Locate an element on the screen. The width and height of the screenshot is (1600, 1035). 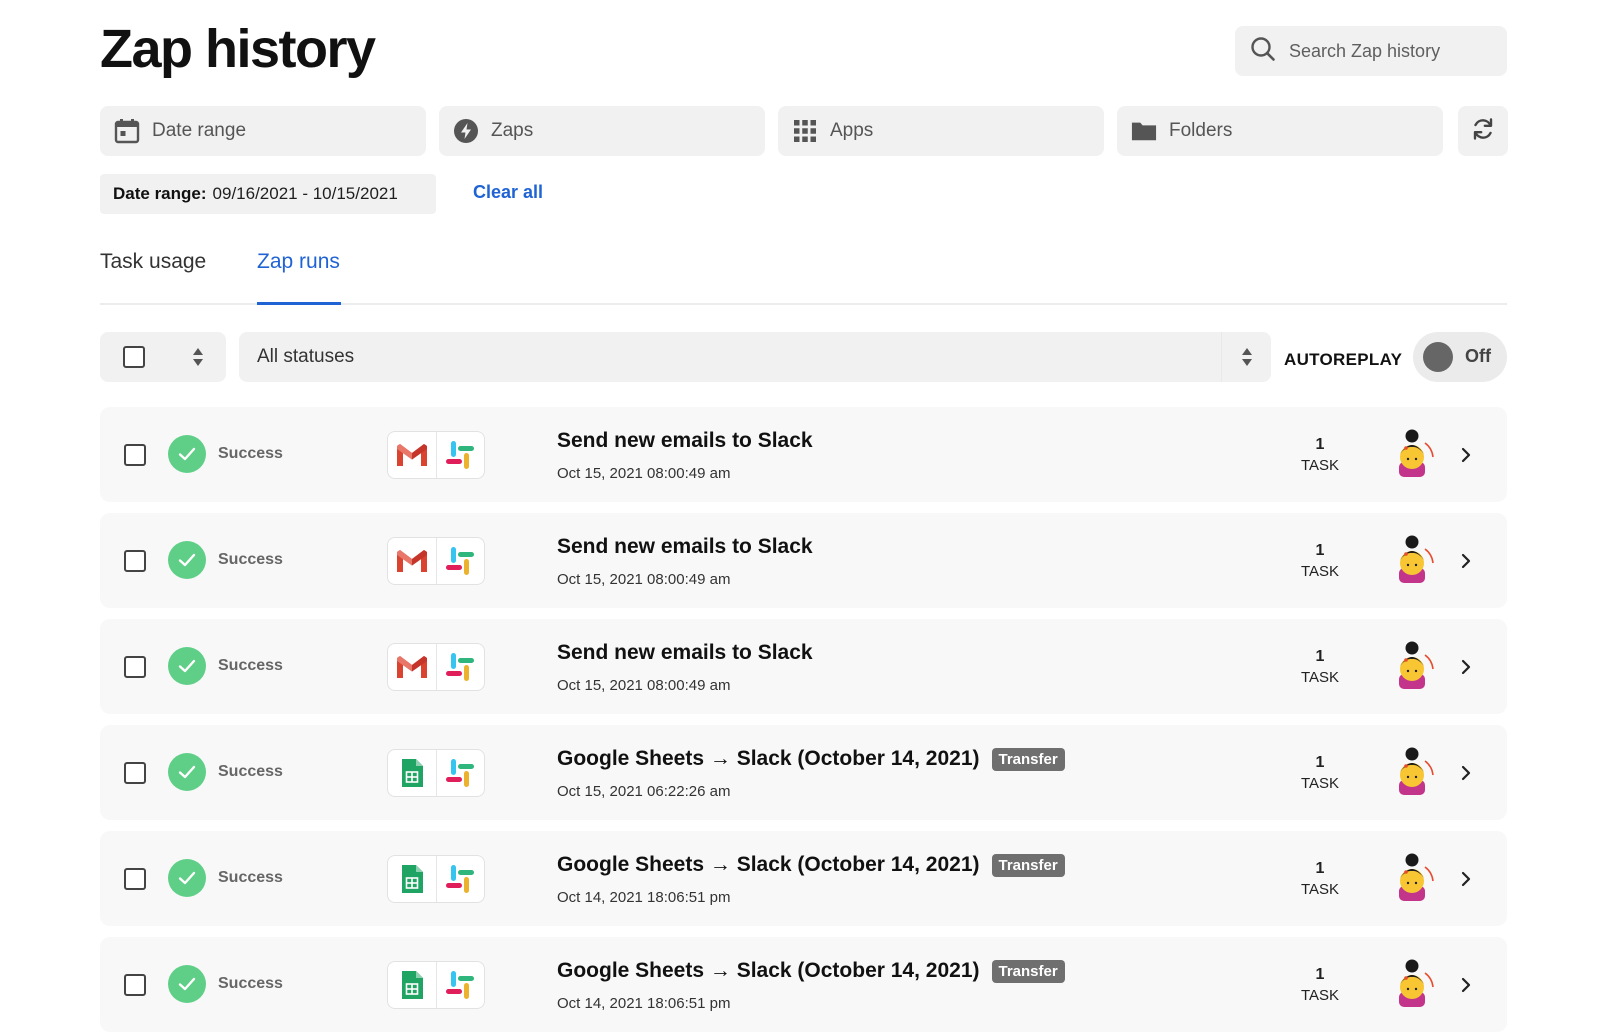
tab-zap-runs: Zap runs is located at coordinates (298, 262).